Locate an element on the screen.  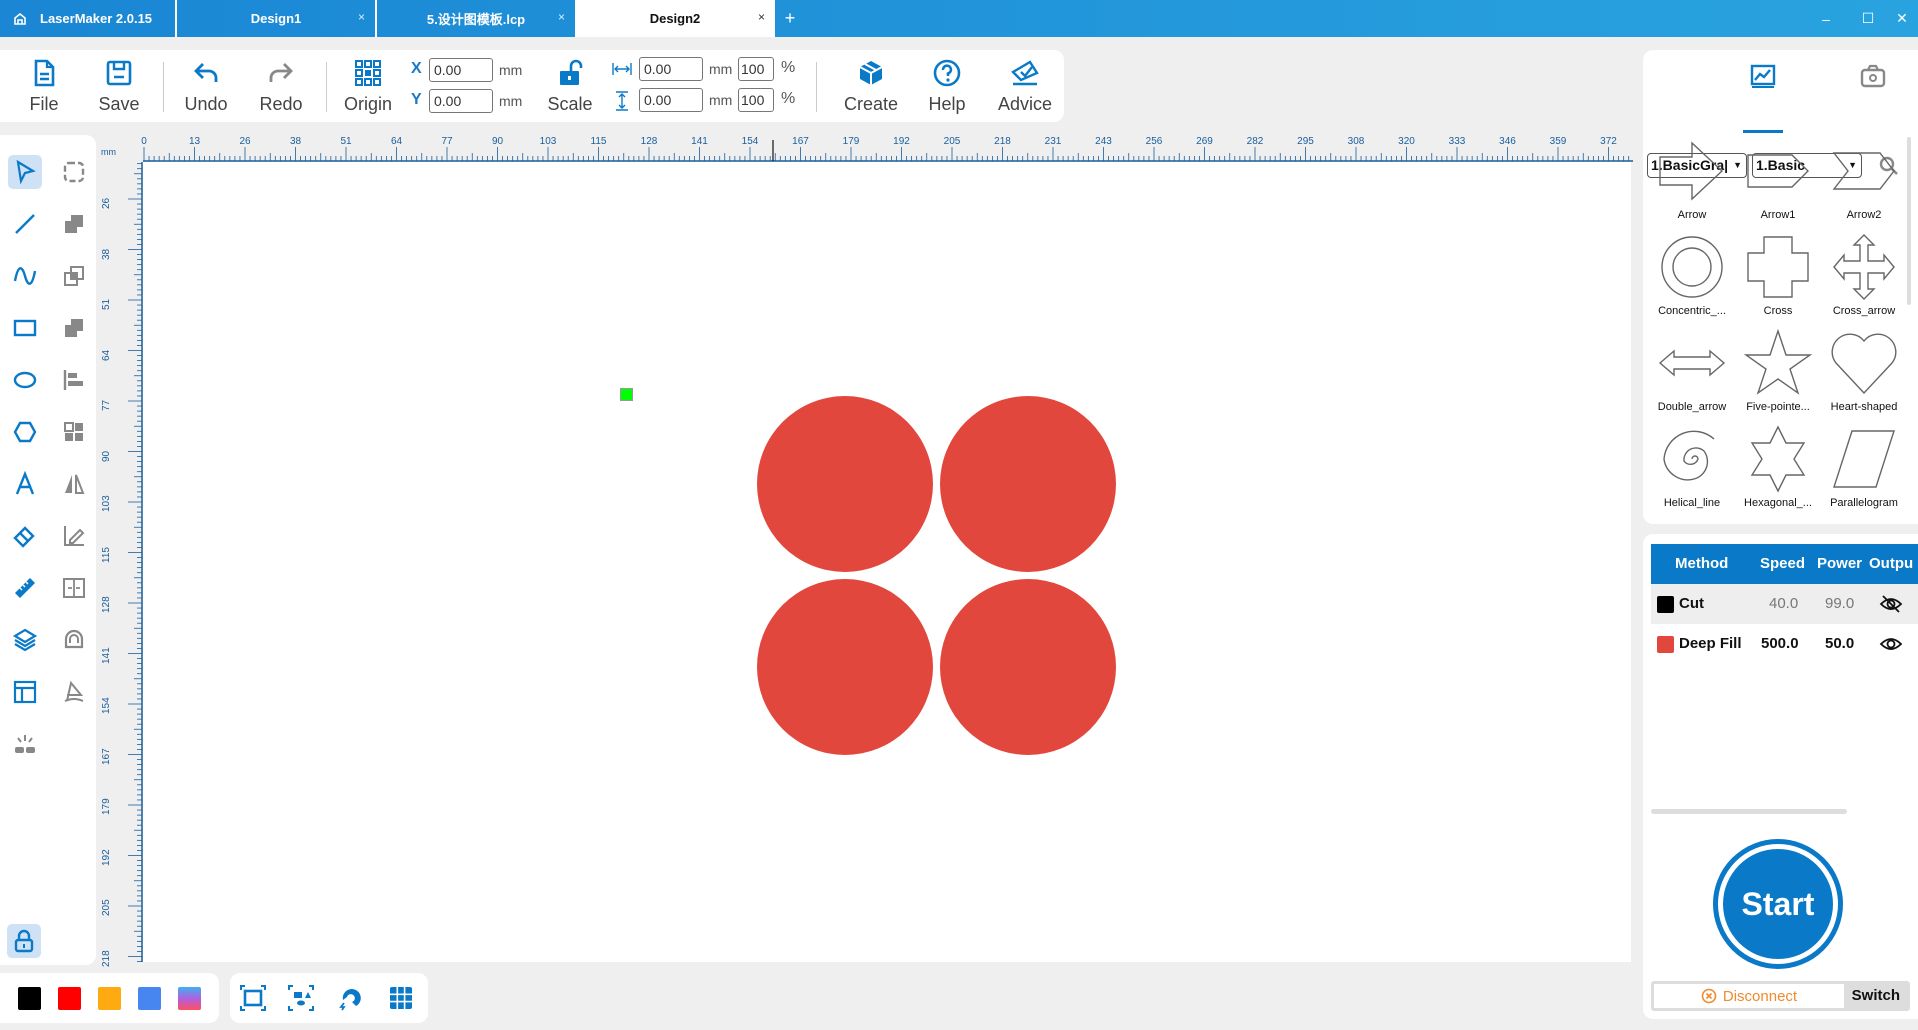
eraser-tool is located at coordinates (25, 536).